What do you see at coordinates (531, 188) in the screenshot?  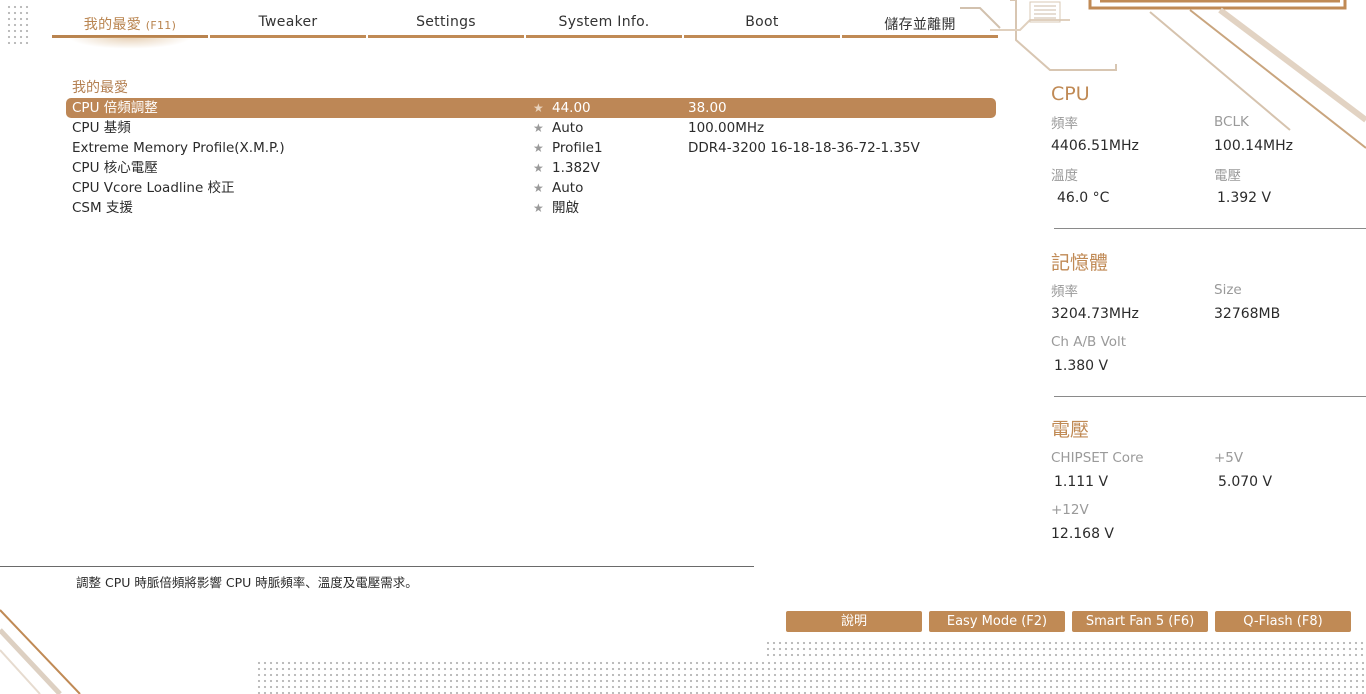 I see `setting-row-loadline: CPU Vcore Loadline 校正 ★ Auto` at bounding box center [531, 188].